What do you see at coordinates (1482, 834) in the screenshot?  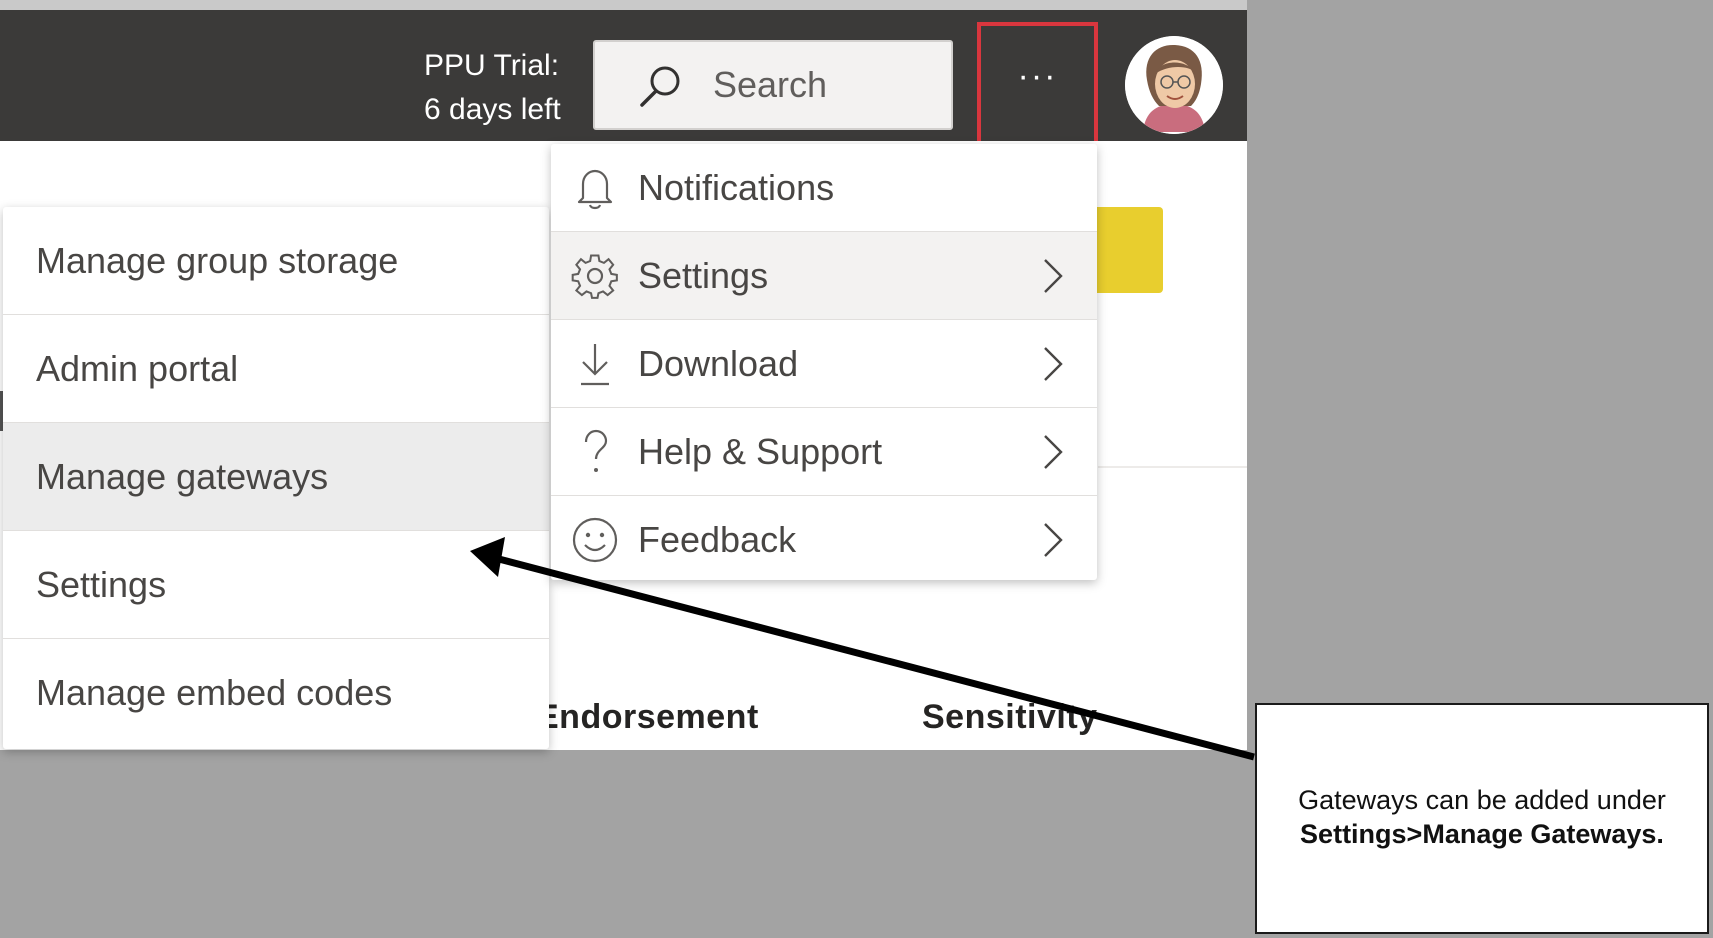 I see `callout-text-line2: Settings>Manage Gateways.` at bounding box center [1482, 834].